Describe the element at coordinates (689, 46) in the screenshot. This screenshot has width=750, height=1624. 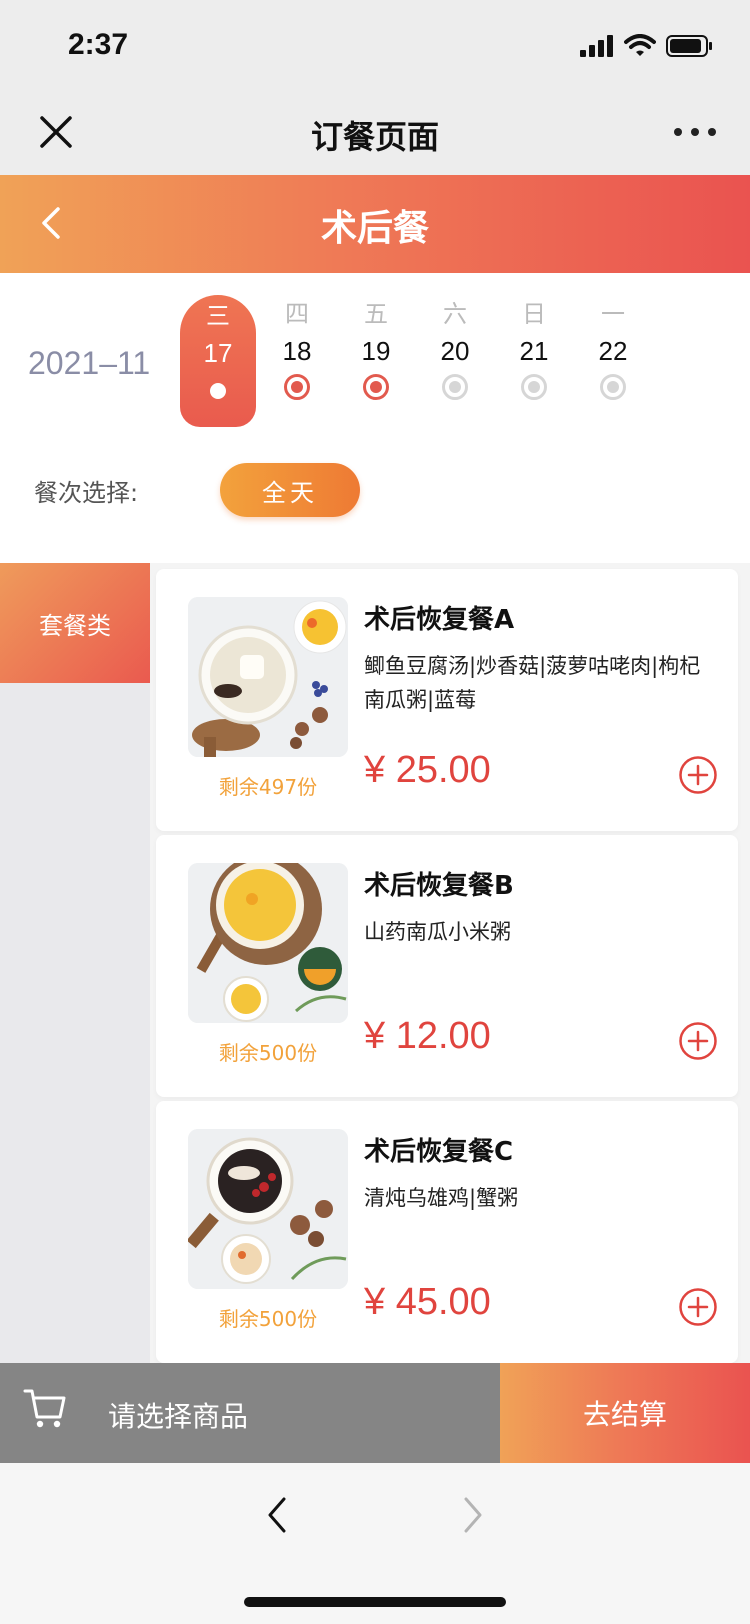
I see `battery-icon` at that location.